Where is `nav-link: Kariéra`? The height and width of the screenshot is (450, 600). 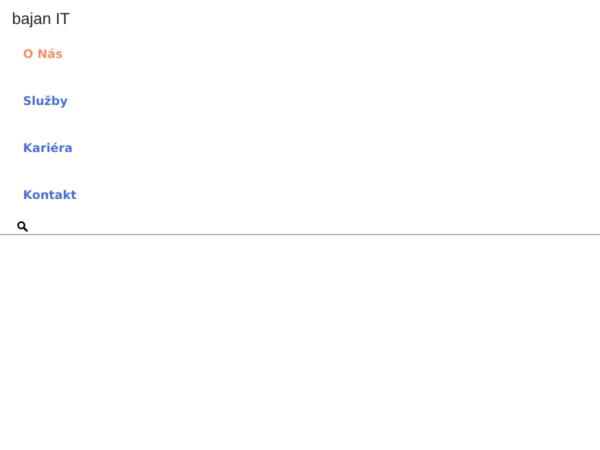 nav-link: Kariéra is located at coordinates (48, 148).